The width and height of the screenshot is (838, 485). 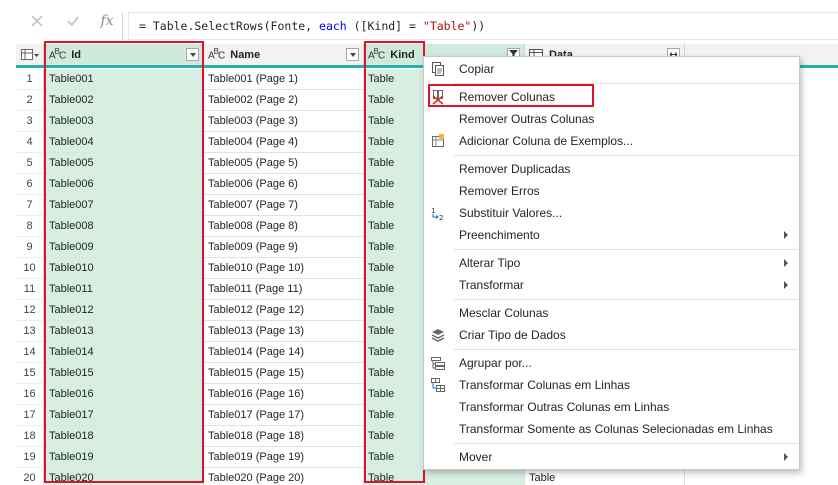 I want to click on cell-name: Table008 (Page 8), so click(x=284, y=226).